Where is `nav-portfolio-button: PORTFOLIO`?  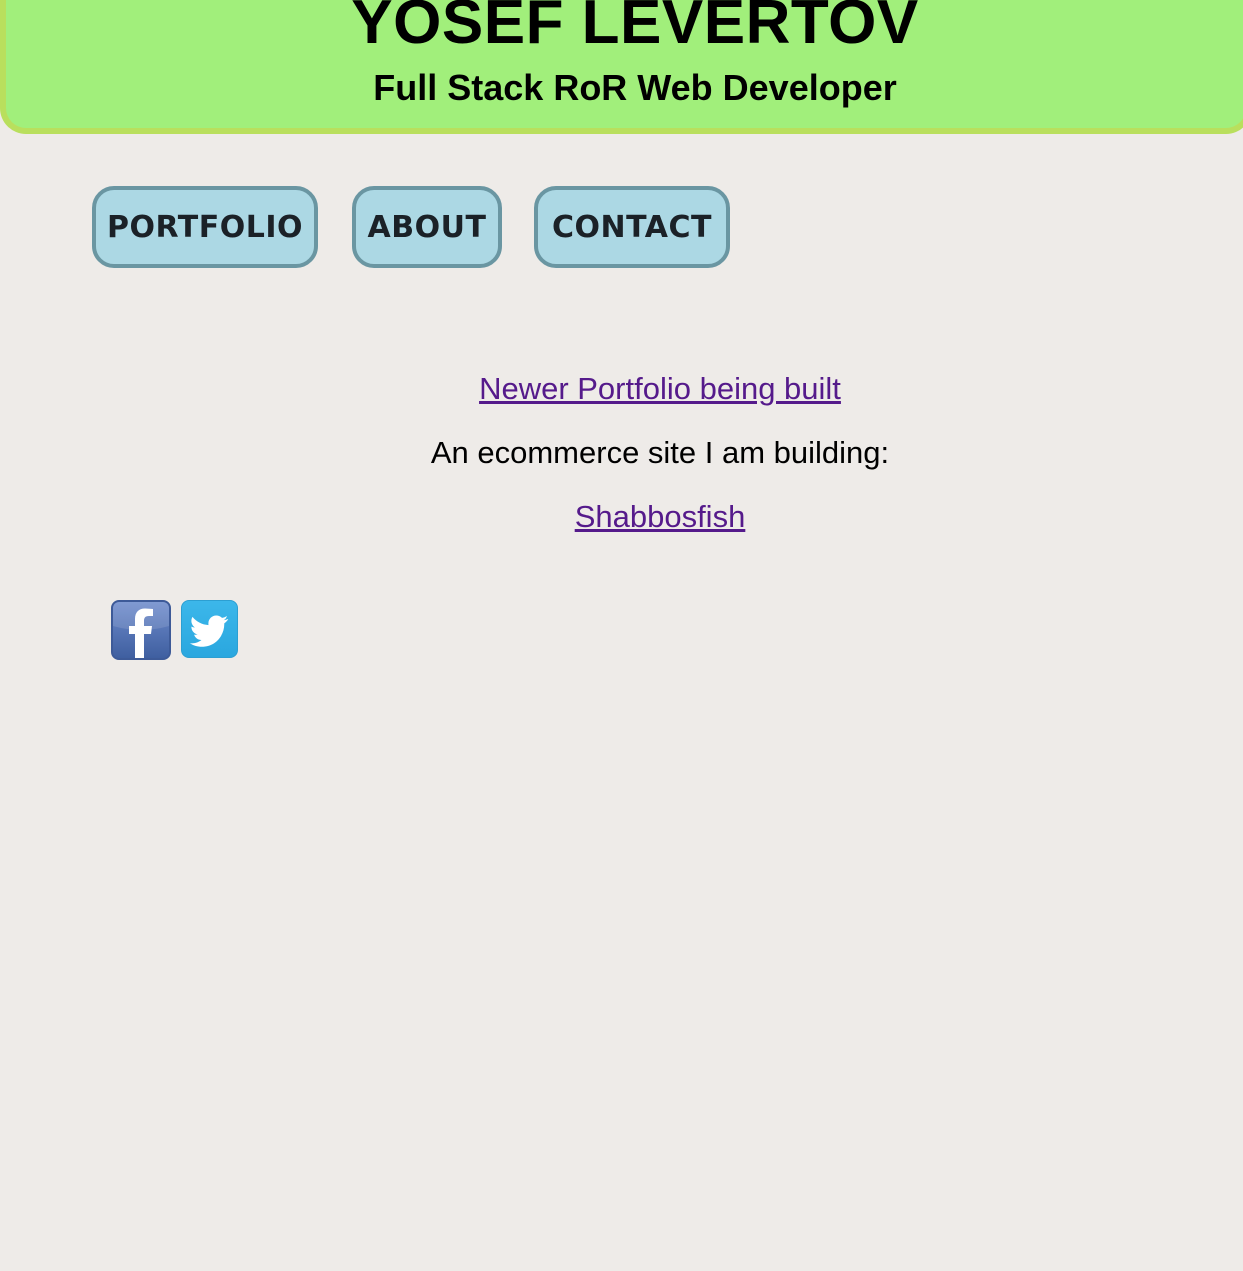 nav-portfolio-button: PORTFOLIO is located at coordinates (205, 227).